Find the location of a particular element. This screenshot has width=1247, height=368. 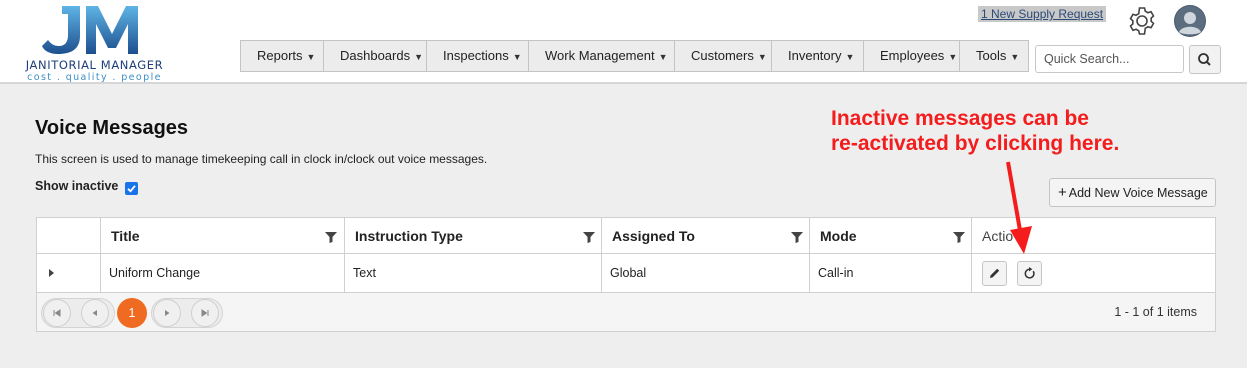

header-assigned-to: Assigned To is located at coordinates (705, 236).